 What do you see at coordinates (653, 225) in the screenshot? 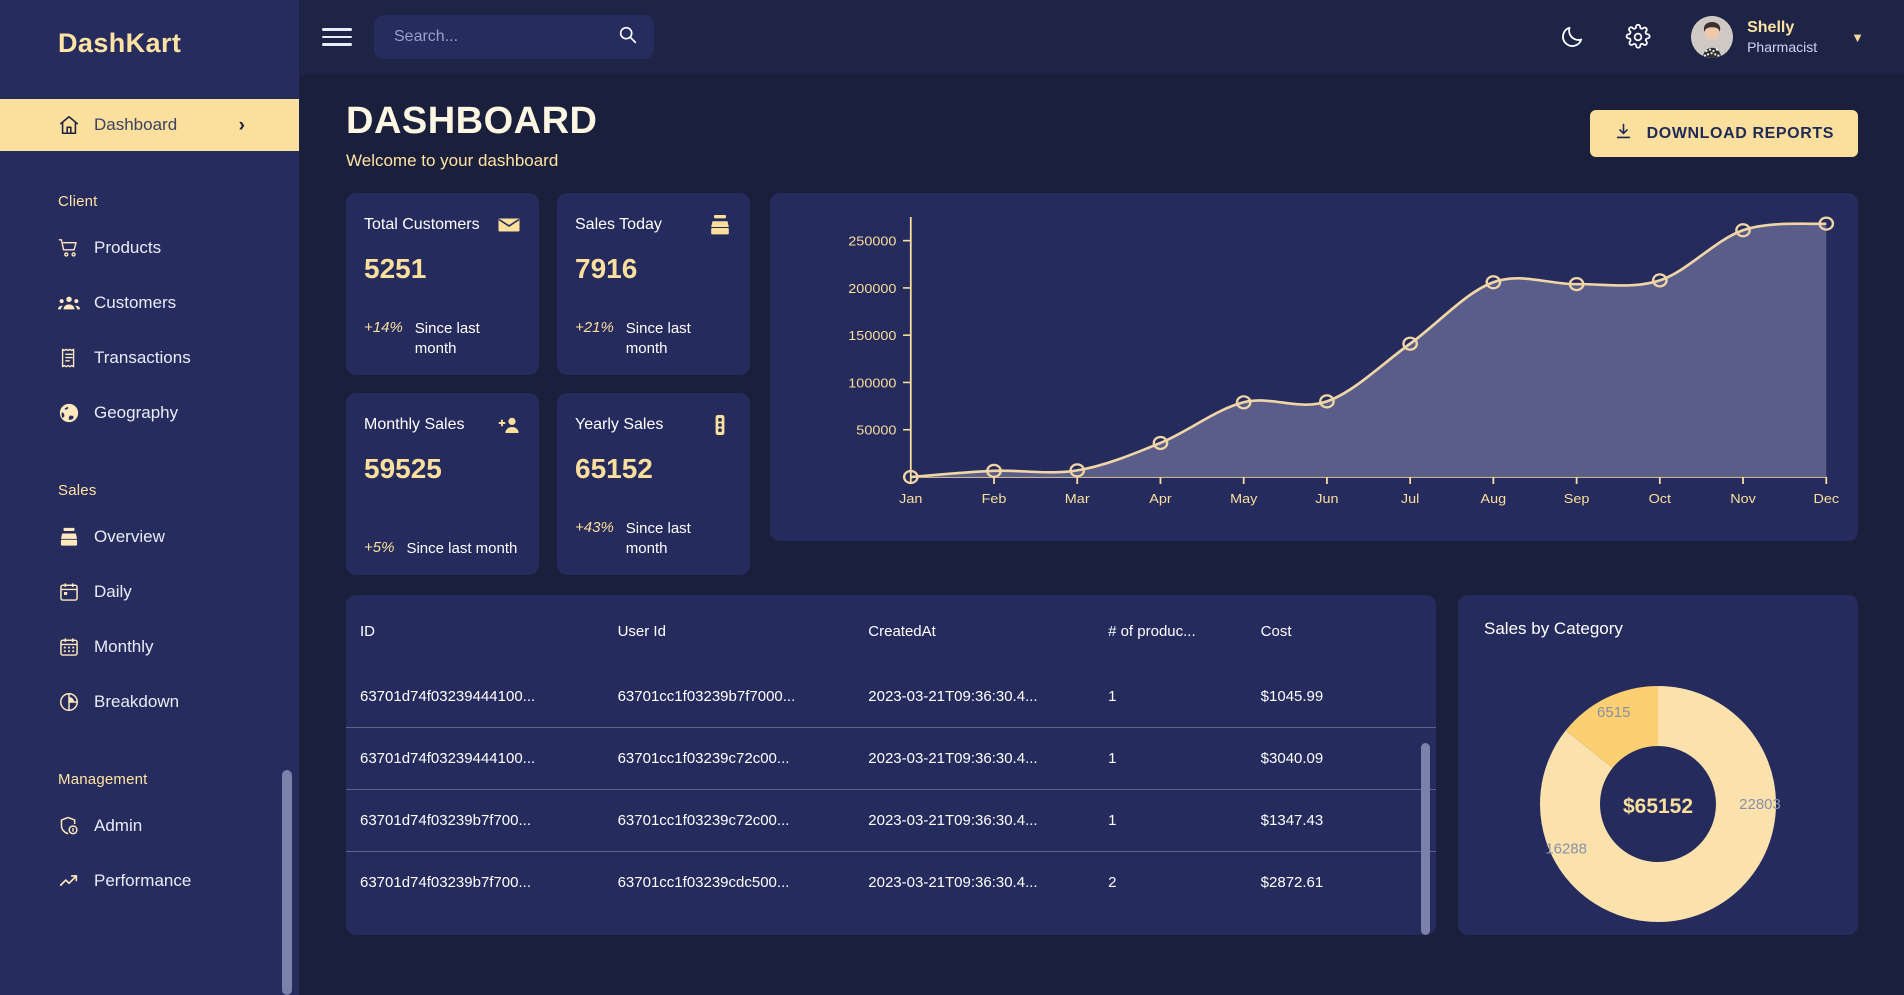
I see `stat-card-header: Sales Today` at bounding box center [653, 225].